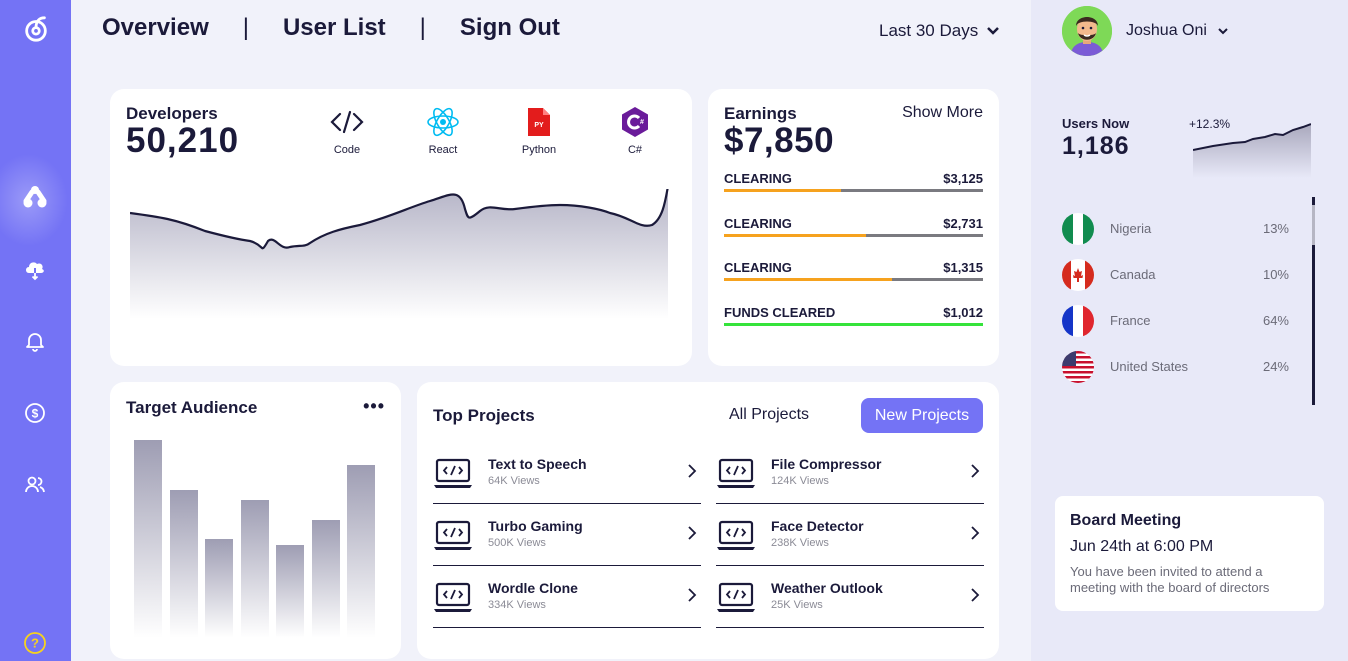 The image size is (1348, 661). Describe the element at coordinates (443, 122) in the screenshot. I see `react-icon` at that location.